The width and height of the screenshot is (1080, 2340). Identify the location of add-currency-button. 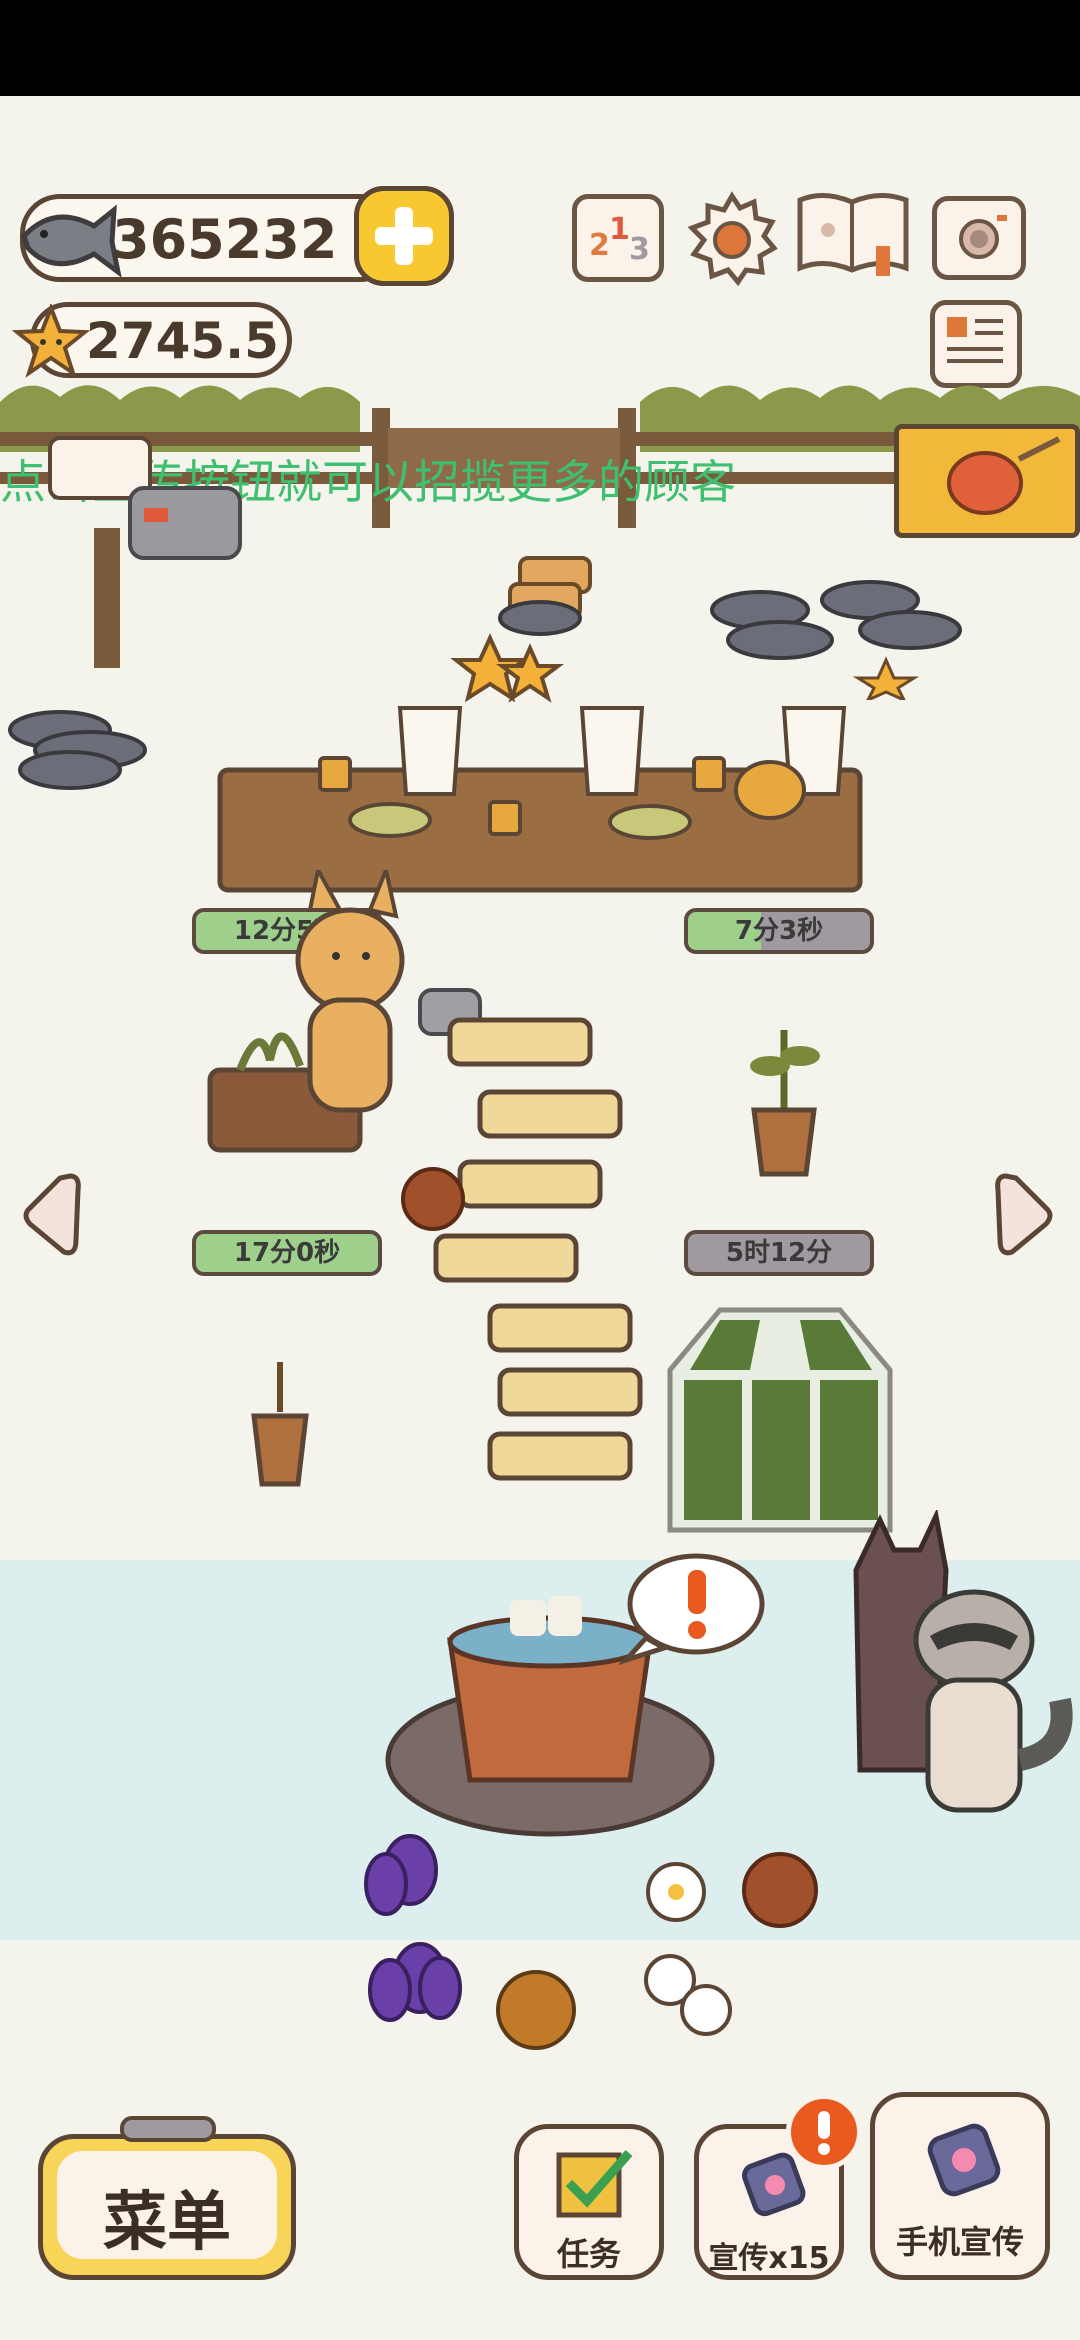
(404, 236).